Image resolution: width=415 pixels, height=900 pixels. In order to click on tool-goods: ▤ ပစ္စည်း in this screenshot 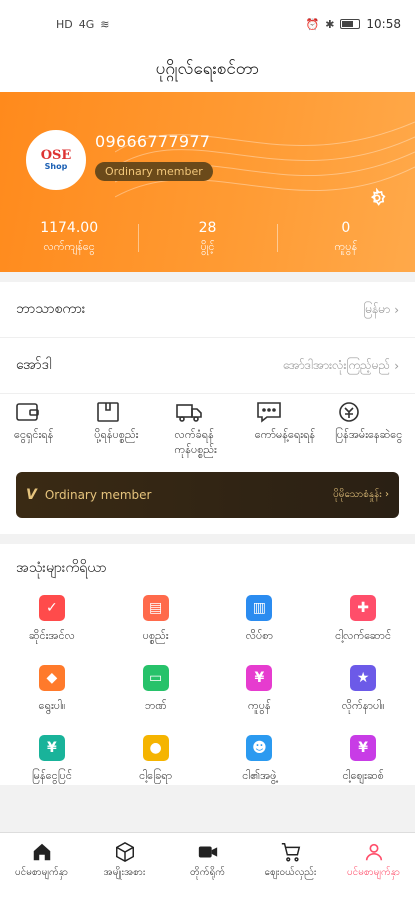, I will do `click(156, 619)`.